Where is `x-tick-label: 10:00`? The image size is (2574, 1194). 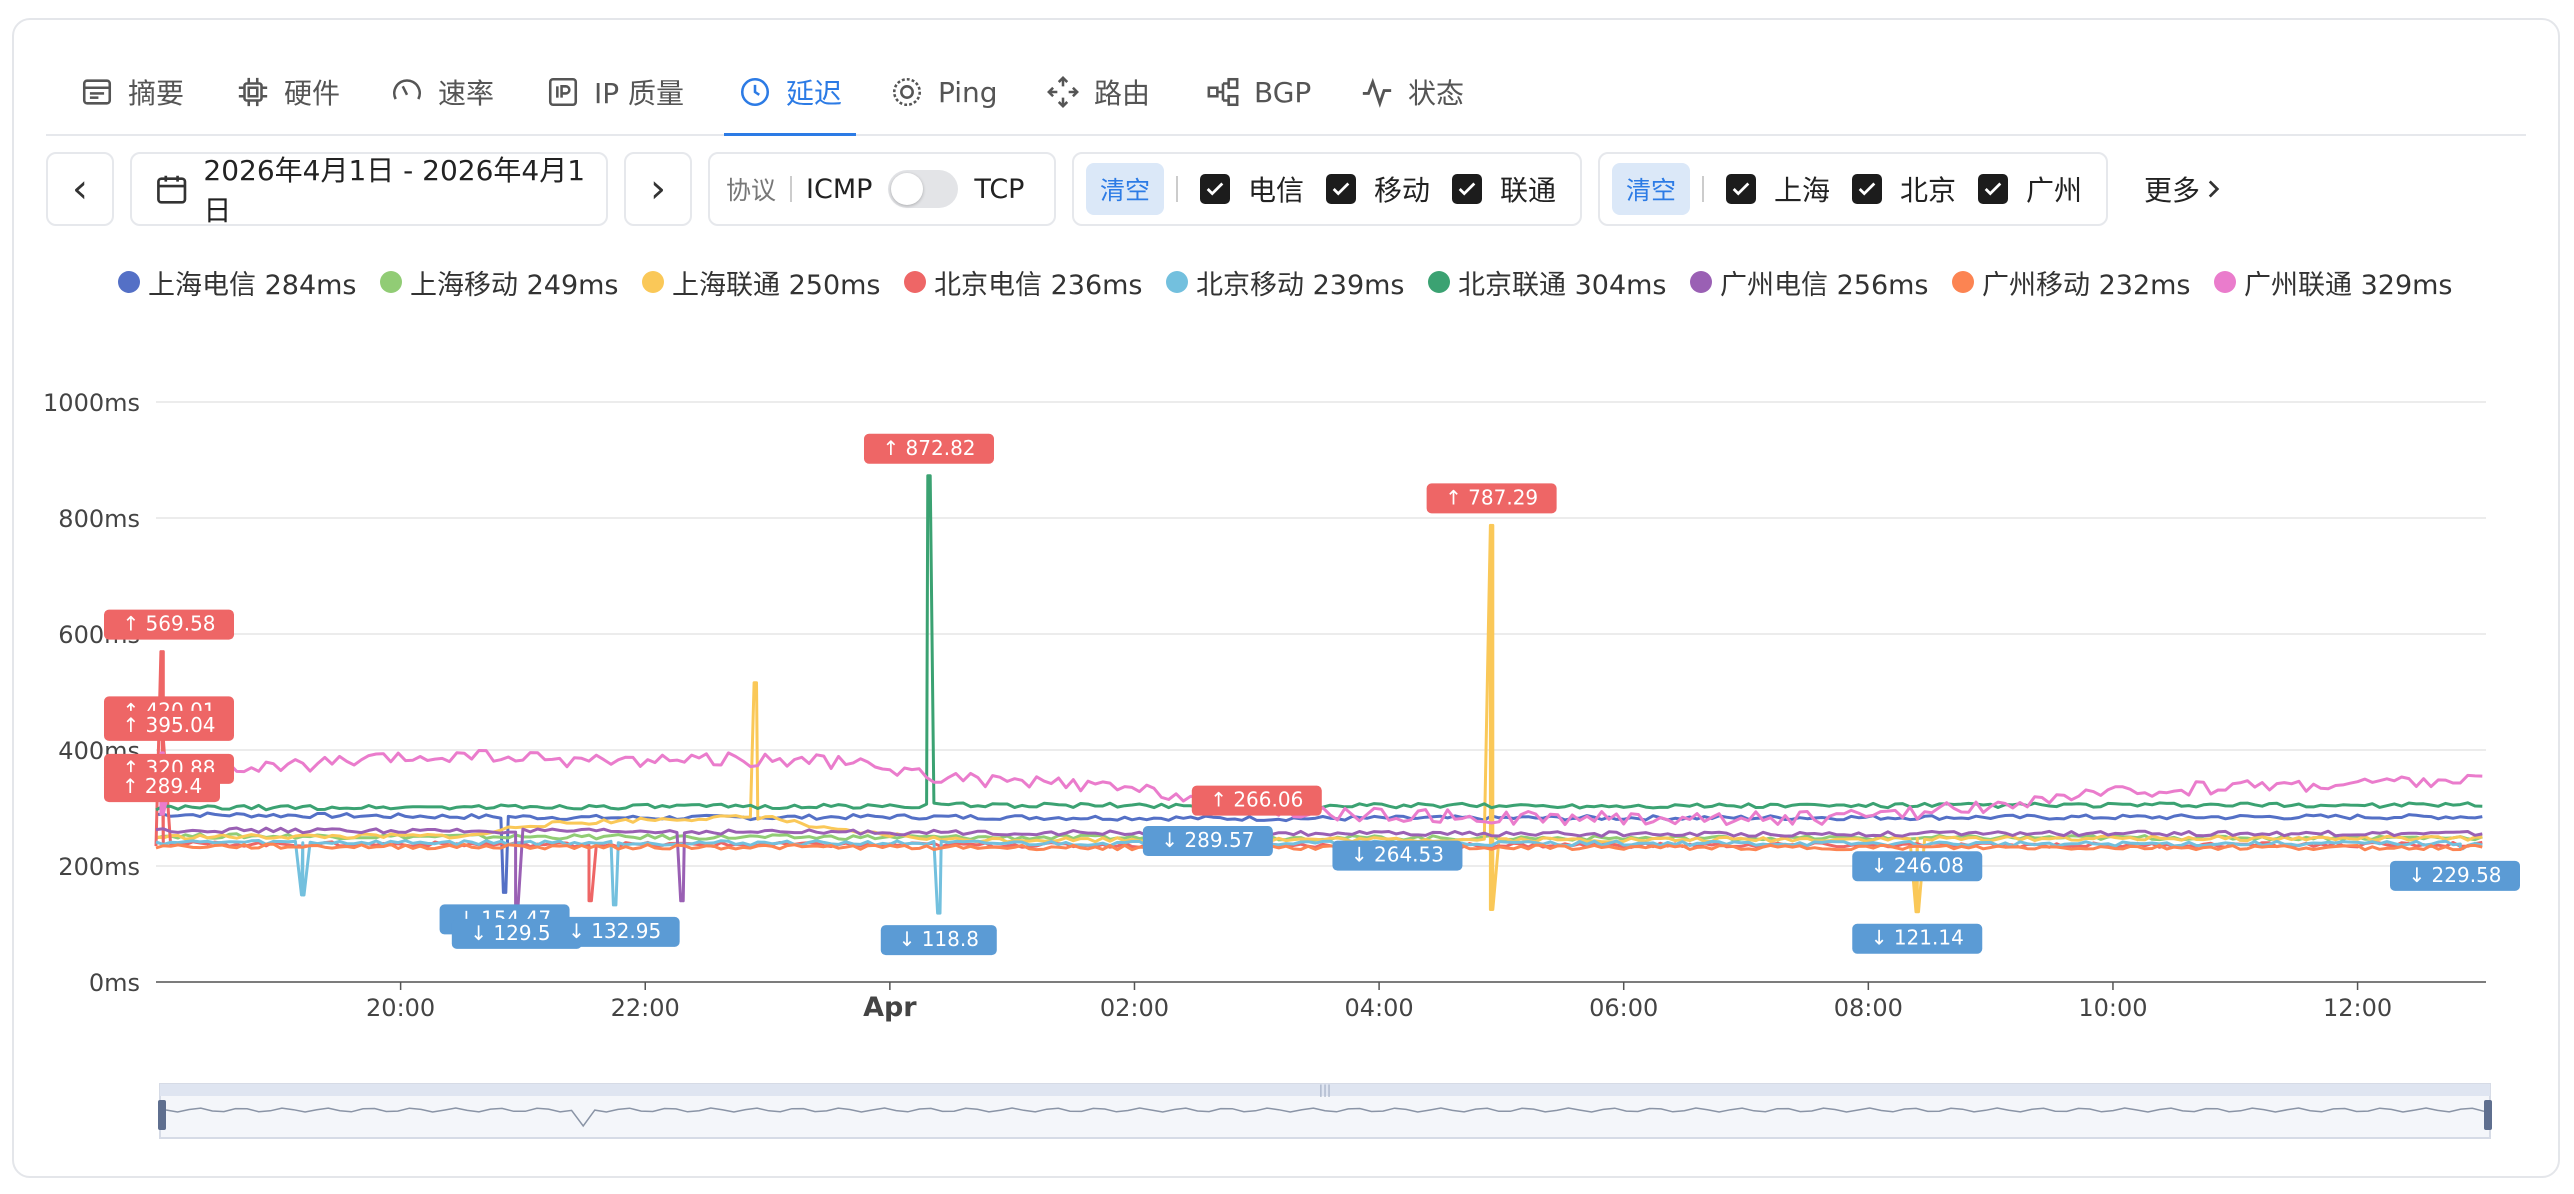
x-tick-label: 10:00 is located at coordinates (2112, 1008).